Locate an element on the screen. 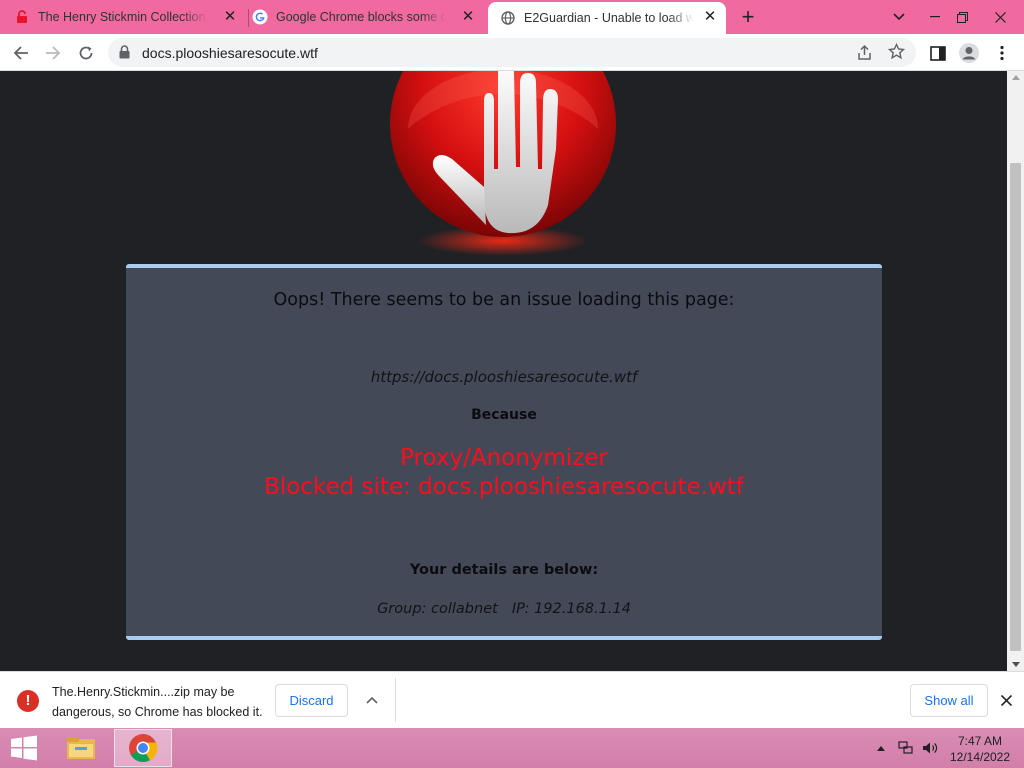  chevron-up-icon is located at coordinates (372, 700).